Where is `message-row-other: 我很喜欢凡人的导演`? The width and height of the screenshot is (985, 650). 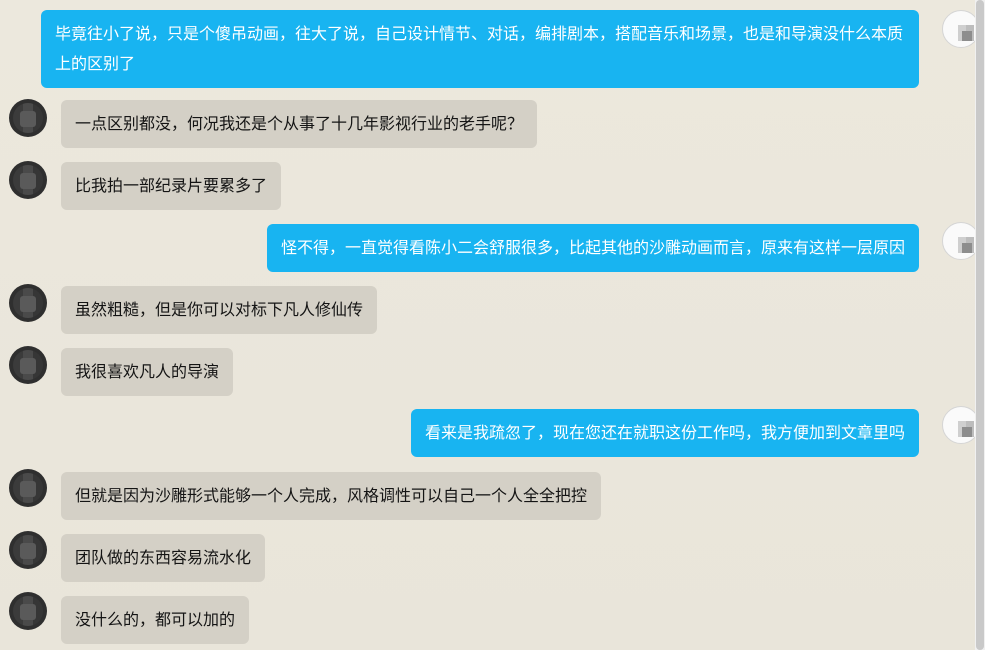
message-row-other: 我很喜欢凡人的导演 is located at coordinates (487, 371).